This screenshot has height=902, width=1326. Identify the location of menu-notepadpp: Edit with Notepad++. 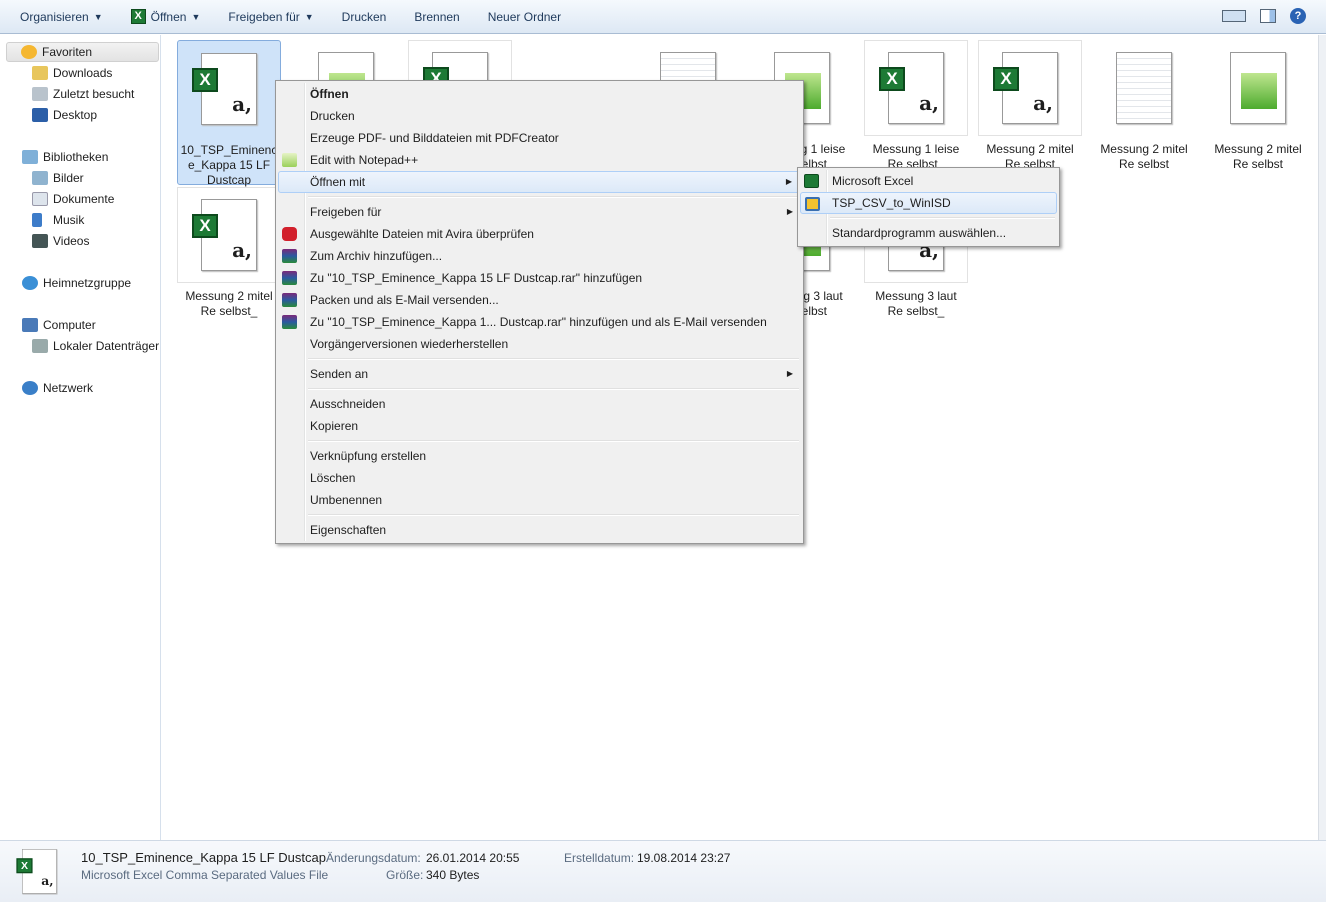
(539, 160).